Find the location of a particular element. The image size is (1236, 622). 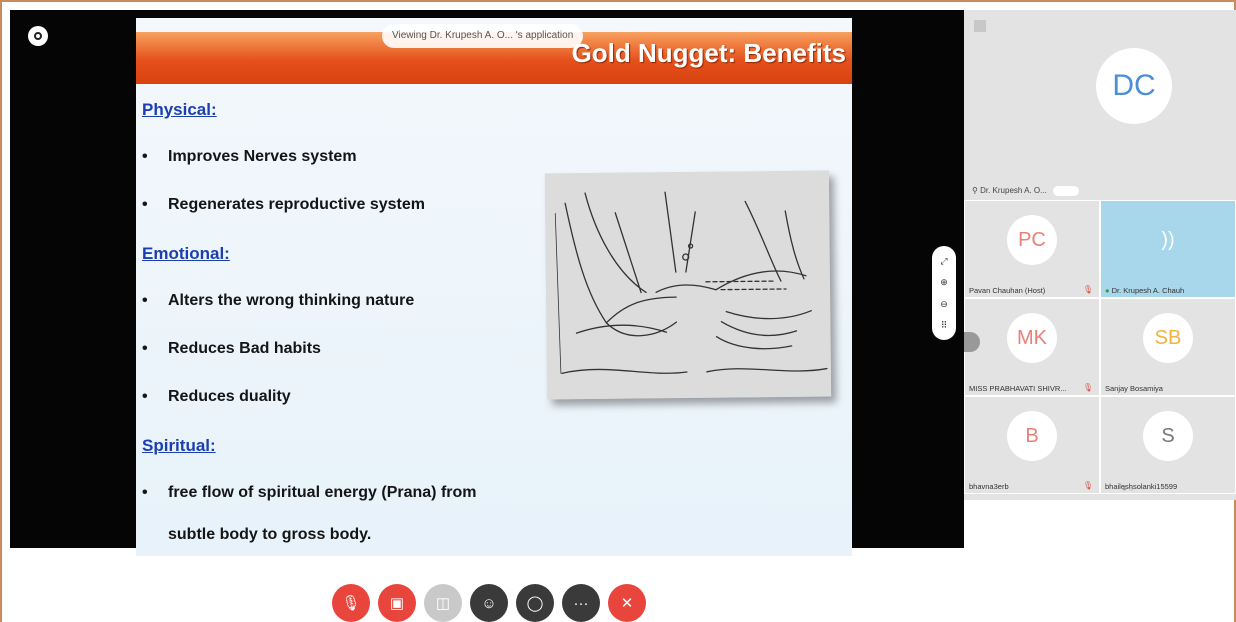

host-icon: ⚲ is located at coordinates (976, 191).